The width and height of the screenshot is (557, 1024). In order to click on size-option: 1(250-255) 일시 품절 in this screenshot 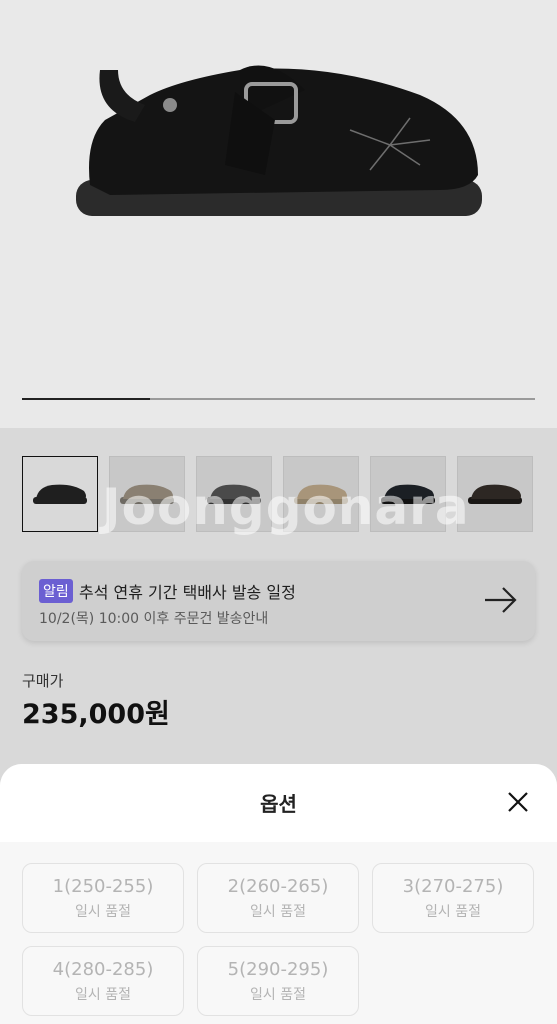, I will do `click(103, 898)`.